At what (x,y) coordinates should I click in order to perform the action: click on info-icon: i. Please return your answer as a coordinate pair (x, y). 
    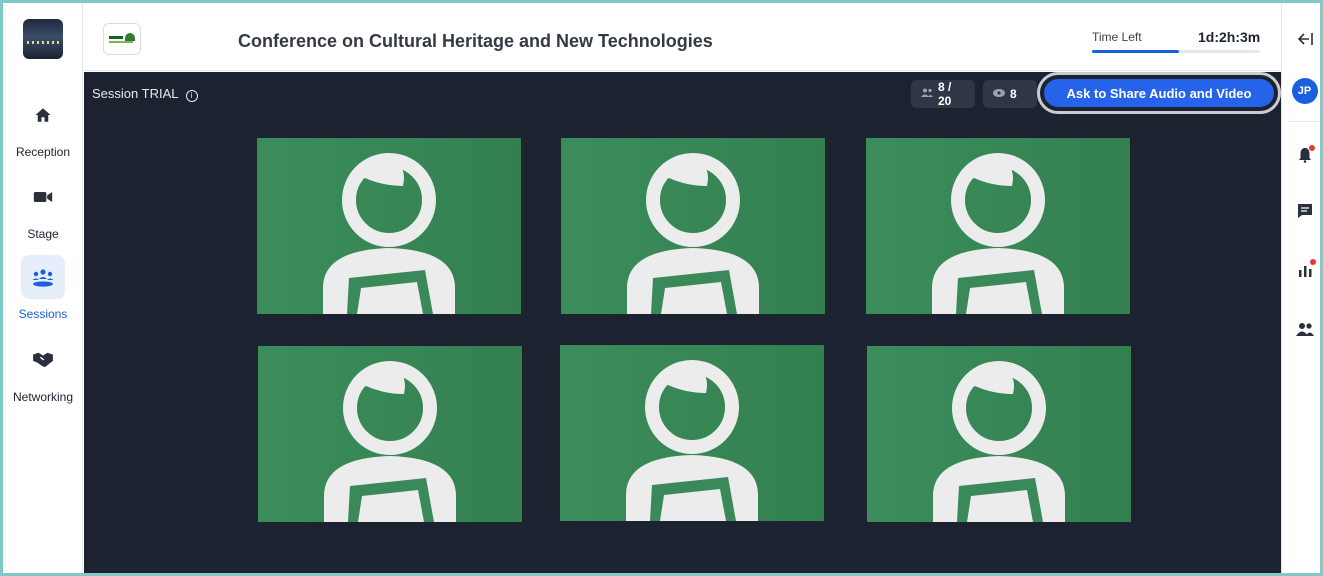
    Looking at the image, I should click on (191, 96).